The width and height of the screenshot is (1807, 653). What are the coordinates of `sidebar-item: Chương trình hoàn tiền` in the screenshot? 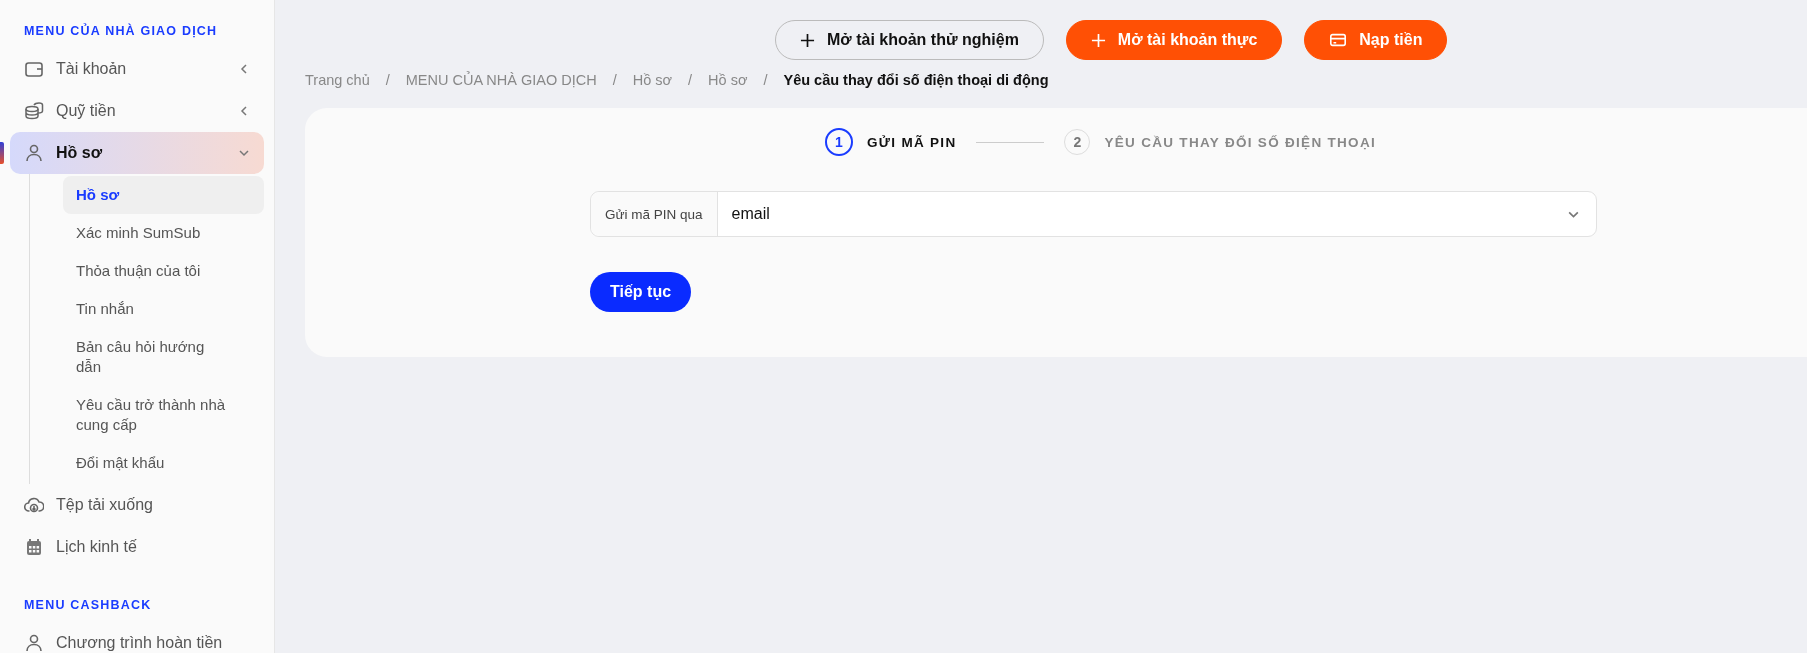 It's located at (137, 637).